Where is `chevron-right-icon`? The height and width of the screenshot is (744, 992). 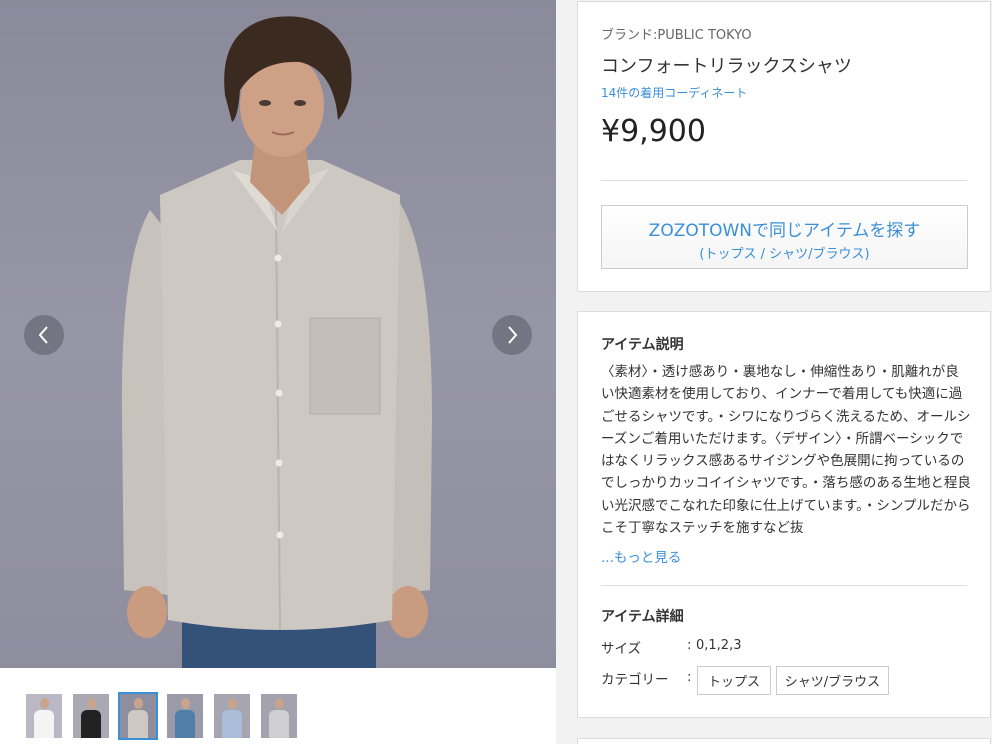
chevron-right-icon is located at coordinates (513, 335).